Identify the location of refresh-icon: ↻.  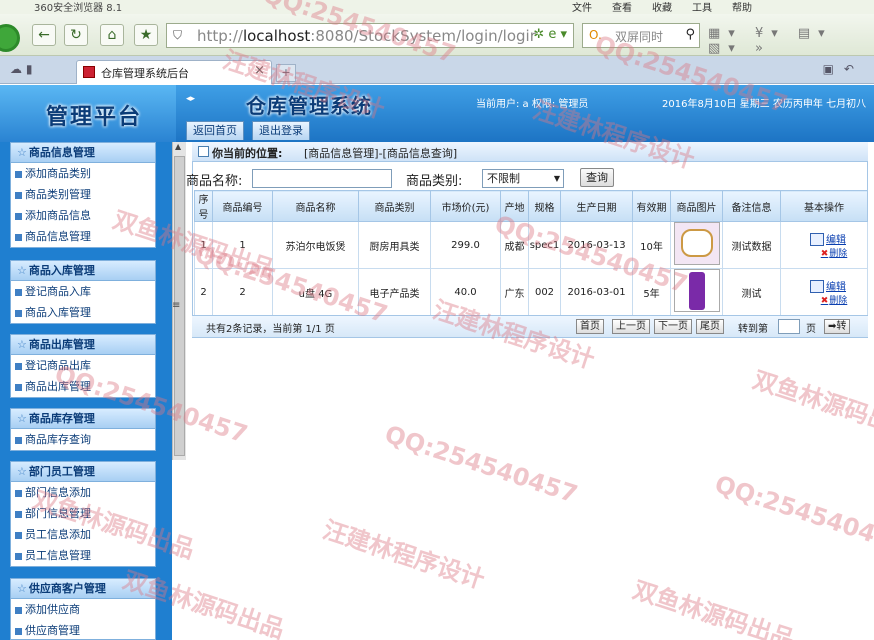
(76, 35).